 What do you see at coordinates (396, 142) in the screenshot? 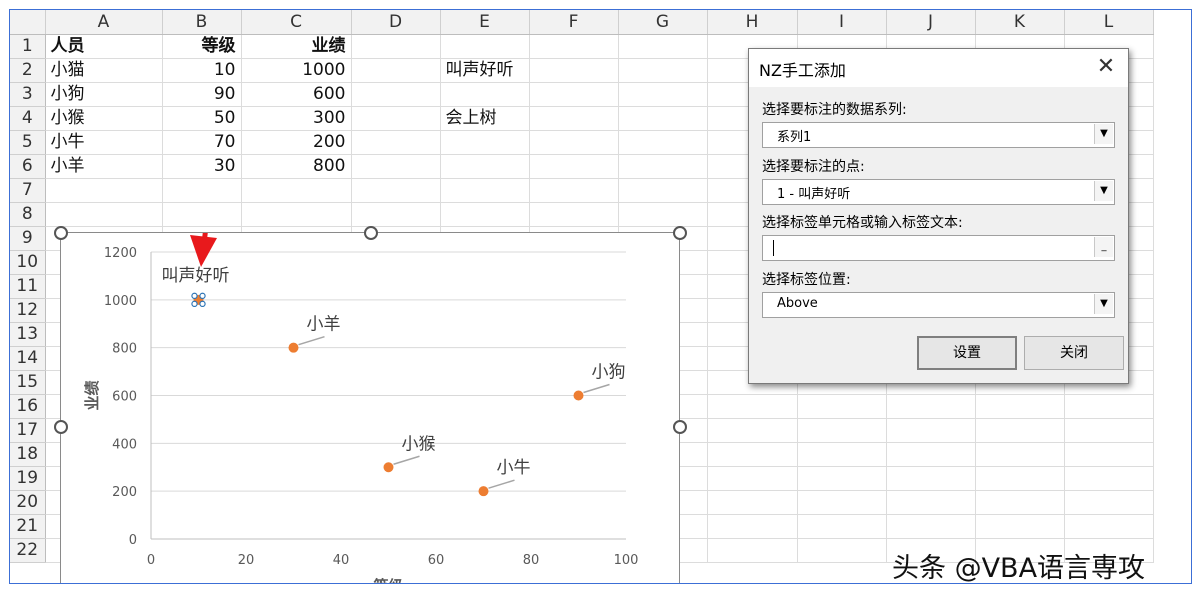
I see `cell-d5` at bounding box center [396, 142].